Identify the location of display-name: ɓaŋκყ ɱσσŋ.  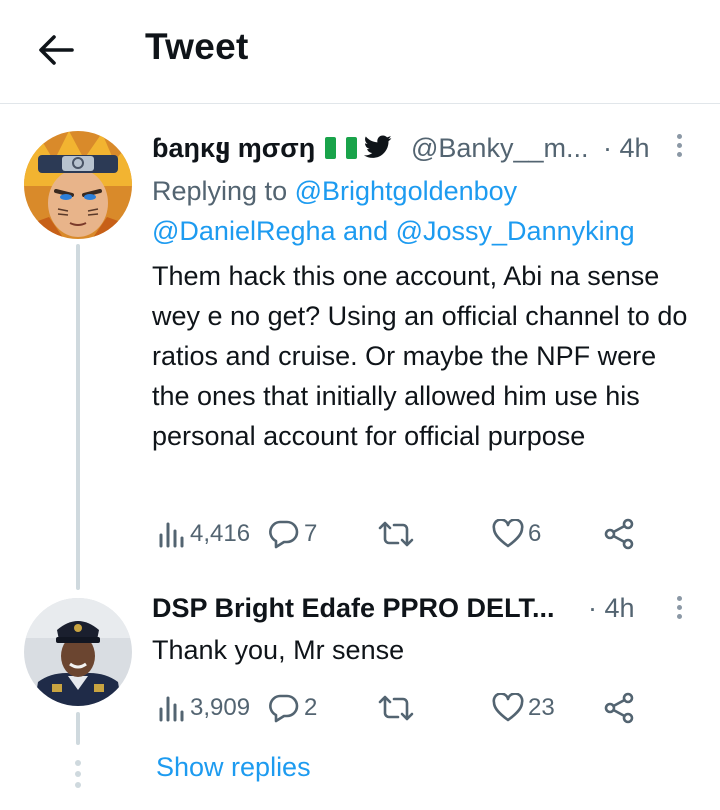
(272, 148).